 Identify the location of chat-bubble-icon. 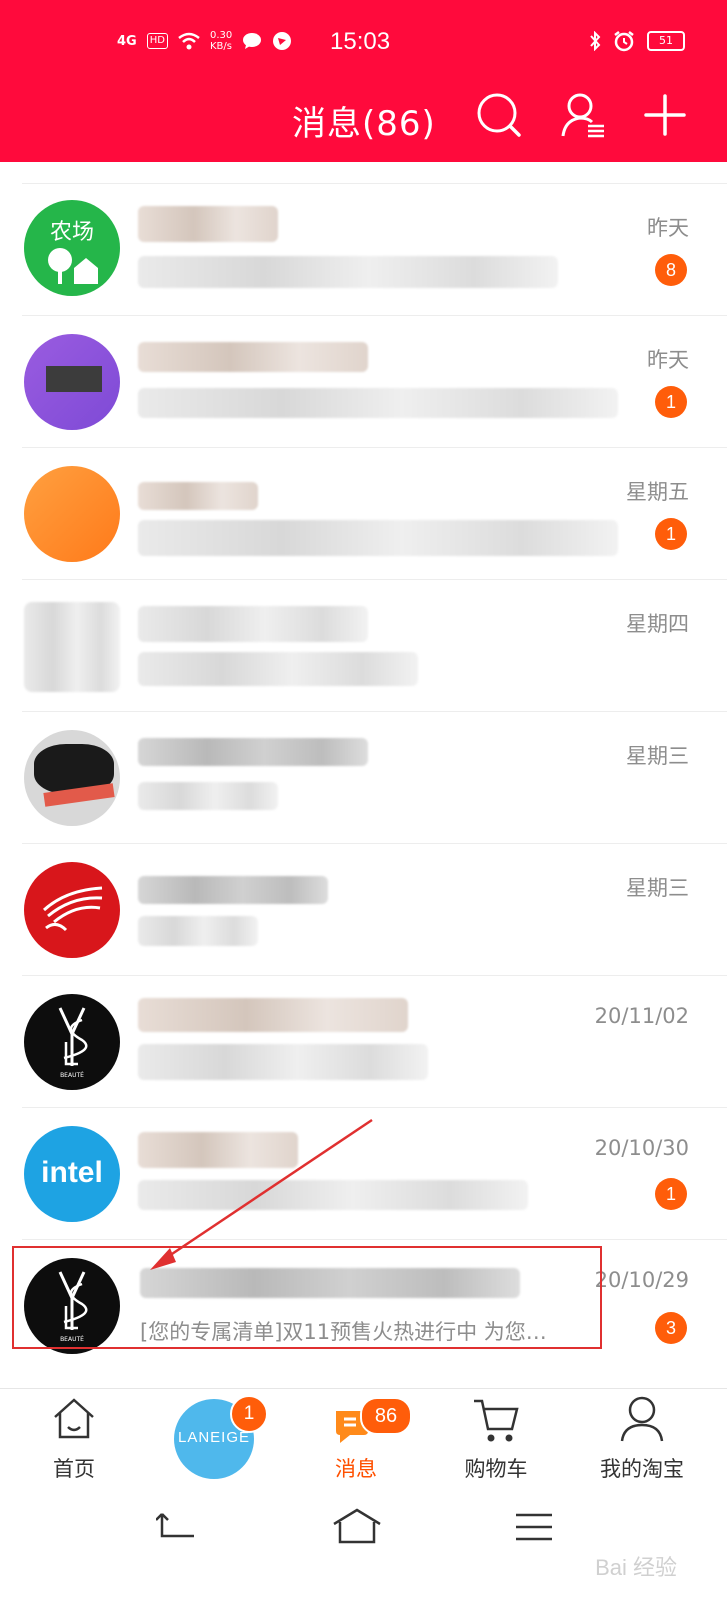
(252, 41).